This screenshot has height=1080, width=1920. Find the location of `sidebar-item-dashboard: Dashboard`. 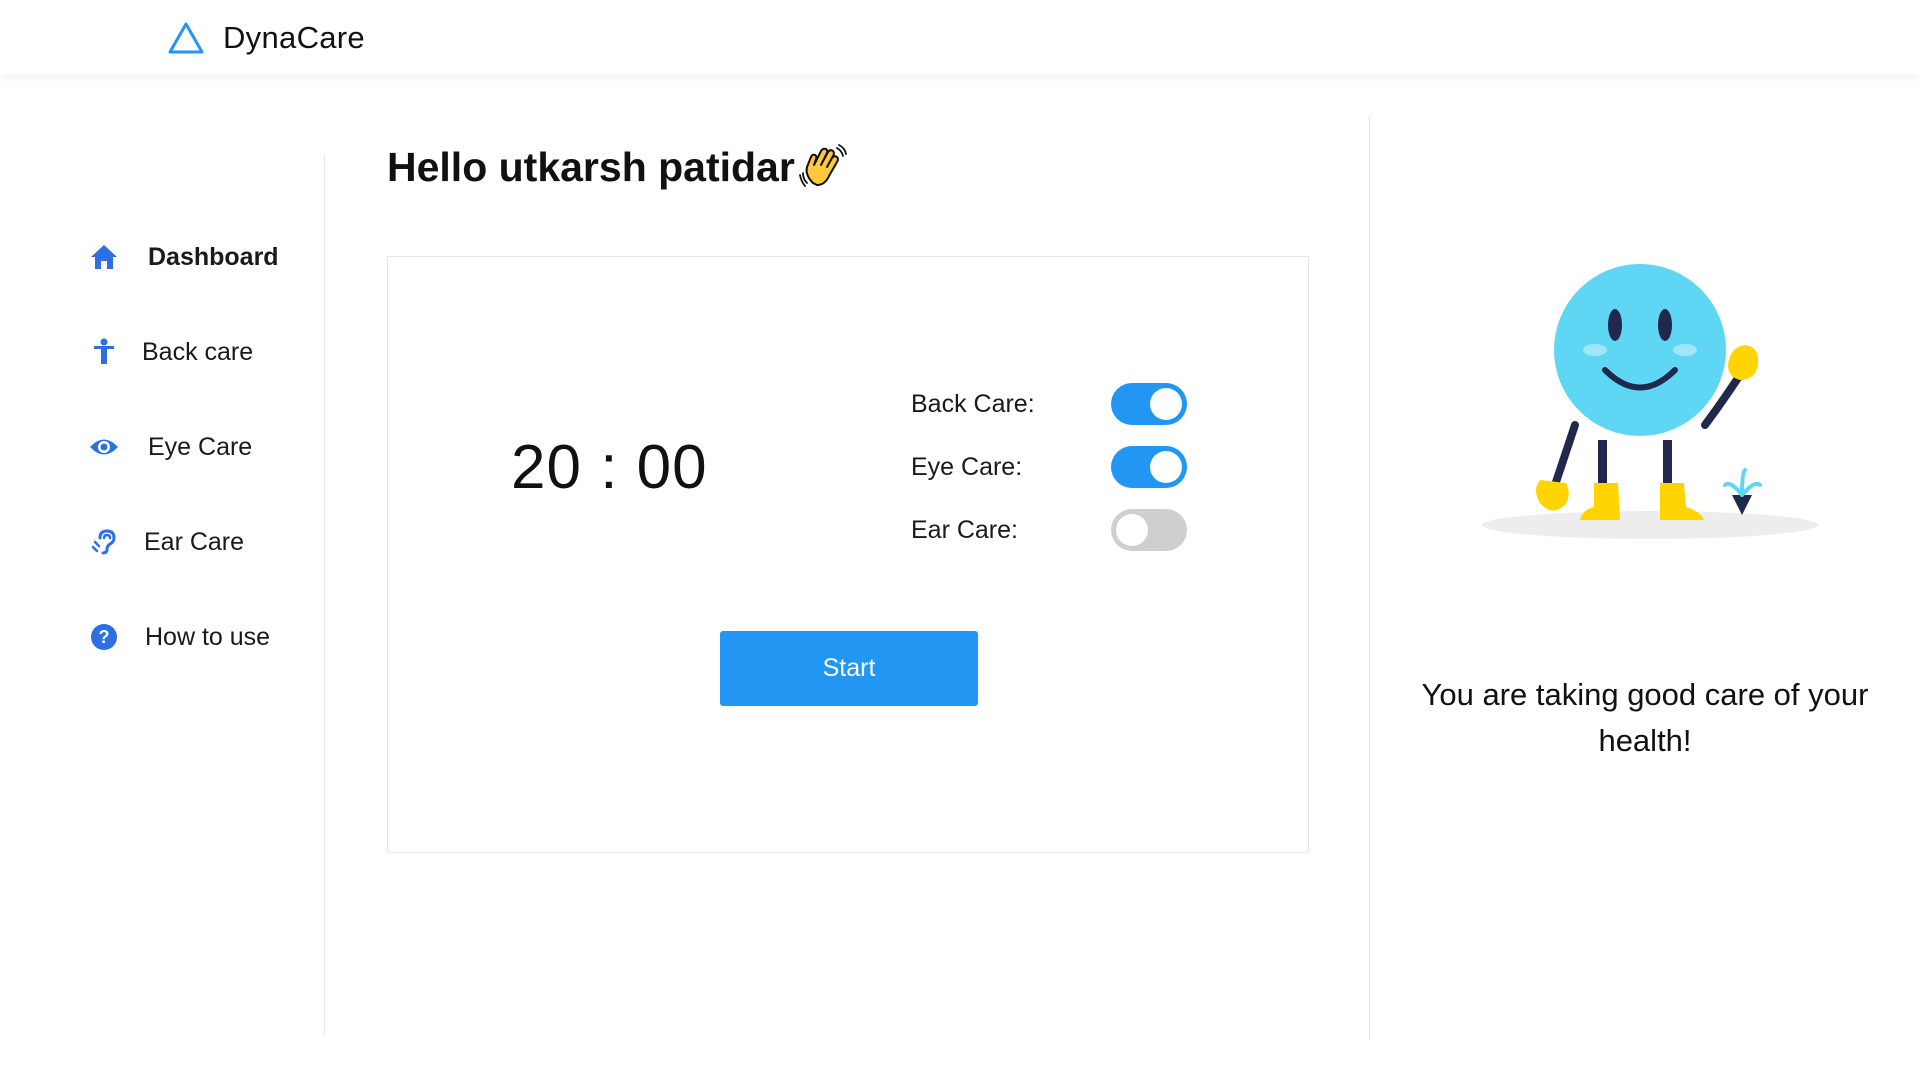

sidebar-item-dashboard: Dashboard is located at coordinates (183, 257).